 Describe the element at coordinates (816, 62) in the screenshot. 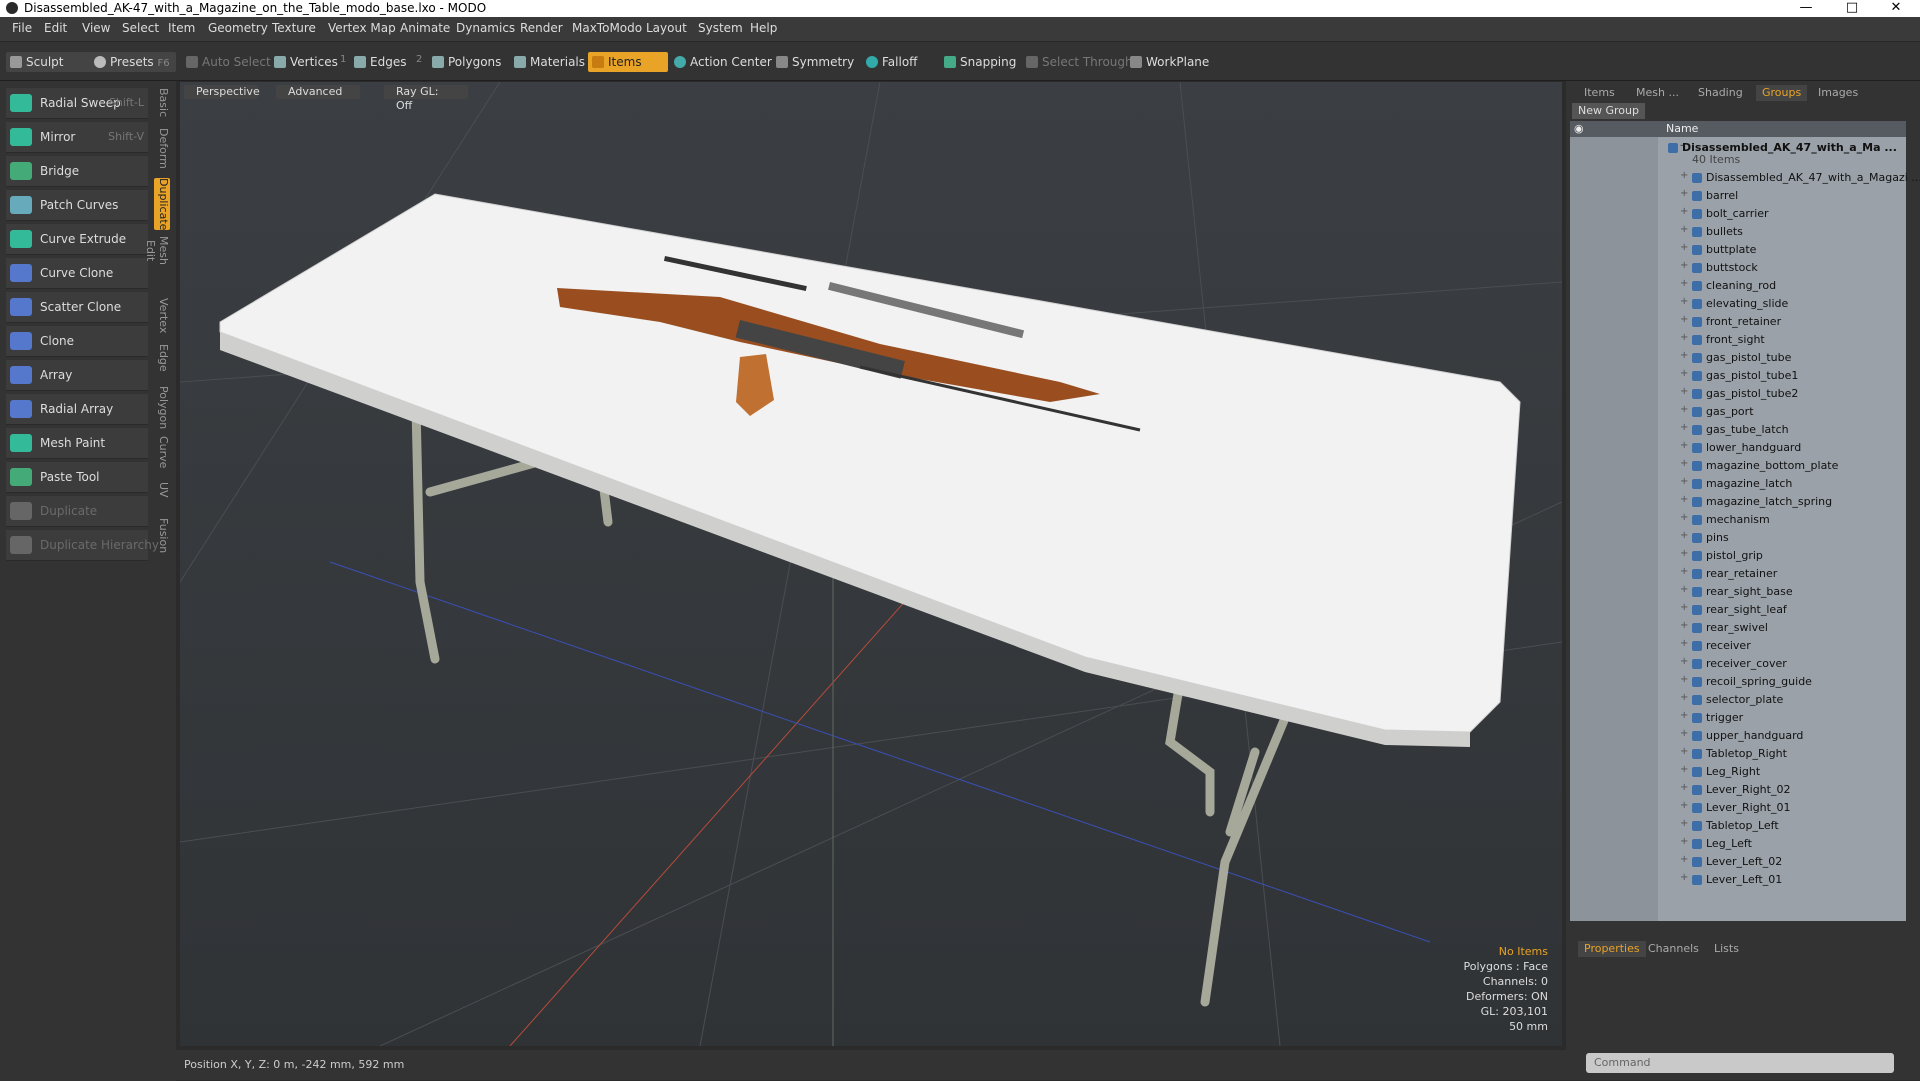

I see `symmetry-button: Symmetry` at that location.